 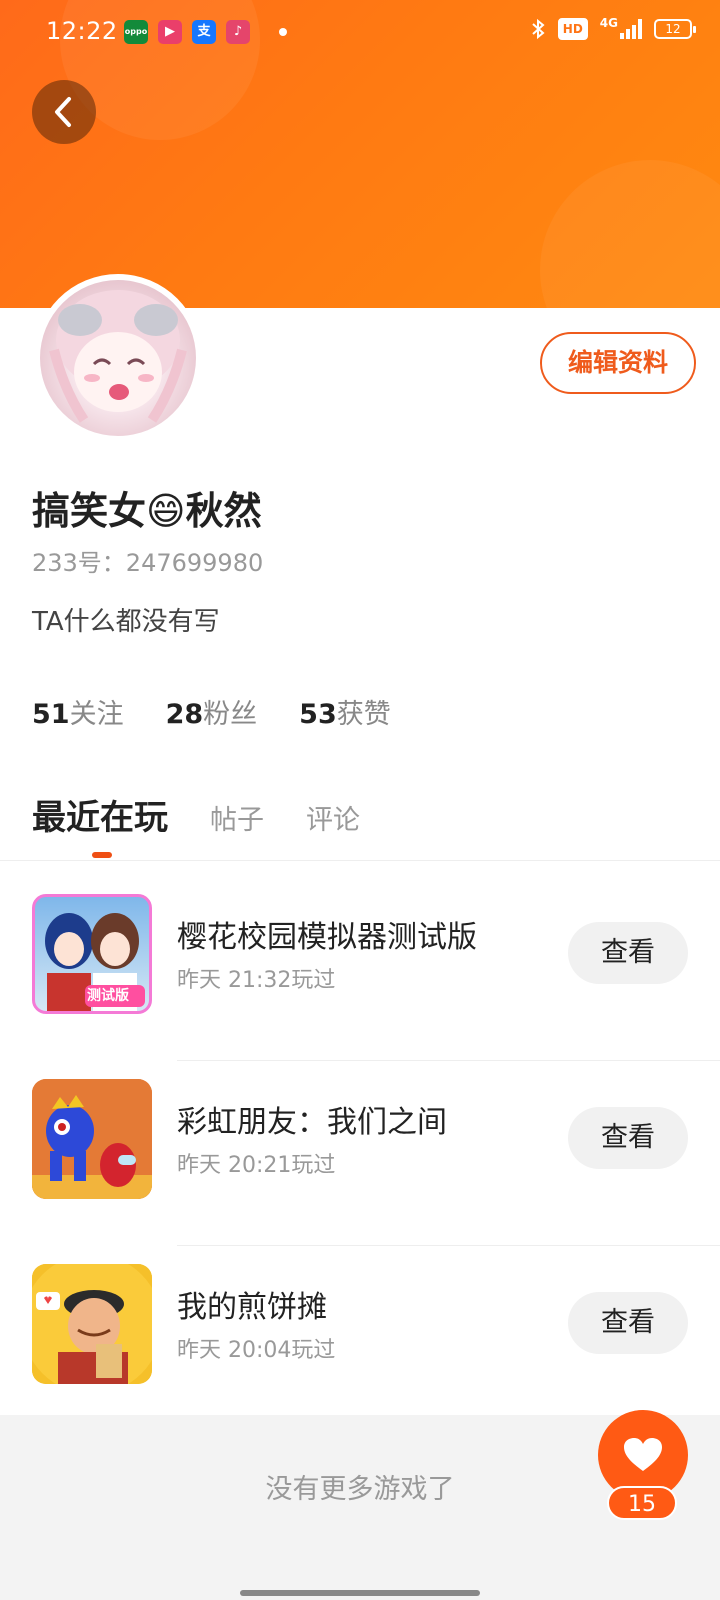 I want to click on like-count-badge: 15, so click(x=642, y=1503).